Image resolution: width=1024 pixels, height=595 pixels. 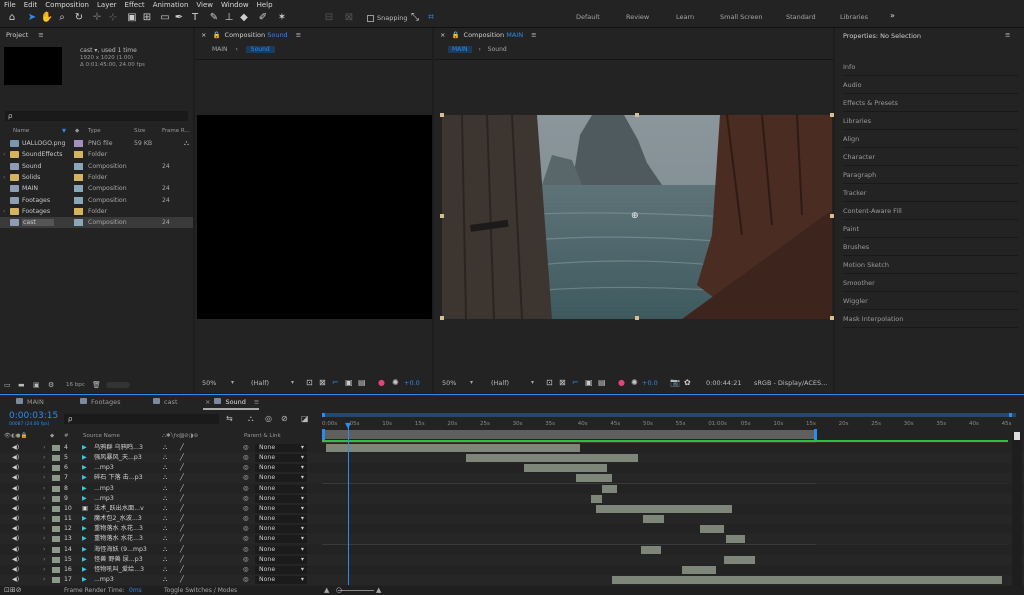 I want to click on comp-tab-name: Sound, so click(x=277, y=35).